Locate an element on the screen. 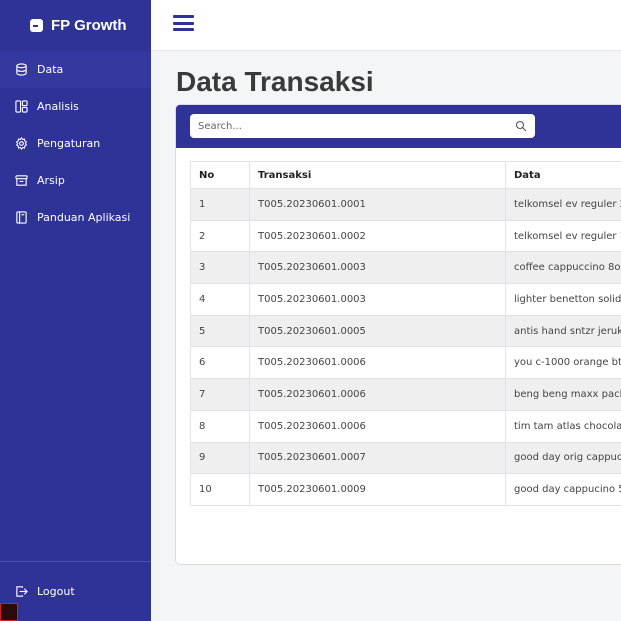 The image size is (621, 621). sidebar-item-arsip: Arsip is located at coordinates (75, 180).